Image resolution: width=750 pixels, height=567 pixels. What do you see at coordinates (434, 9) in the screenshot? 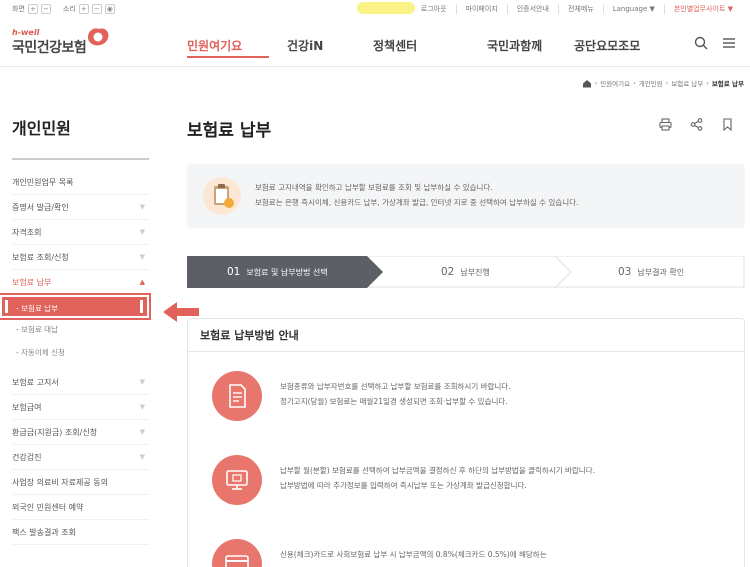
I see `logout-link: 로그아웃` at bounding box center [434, 9].